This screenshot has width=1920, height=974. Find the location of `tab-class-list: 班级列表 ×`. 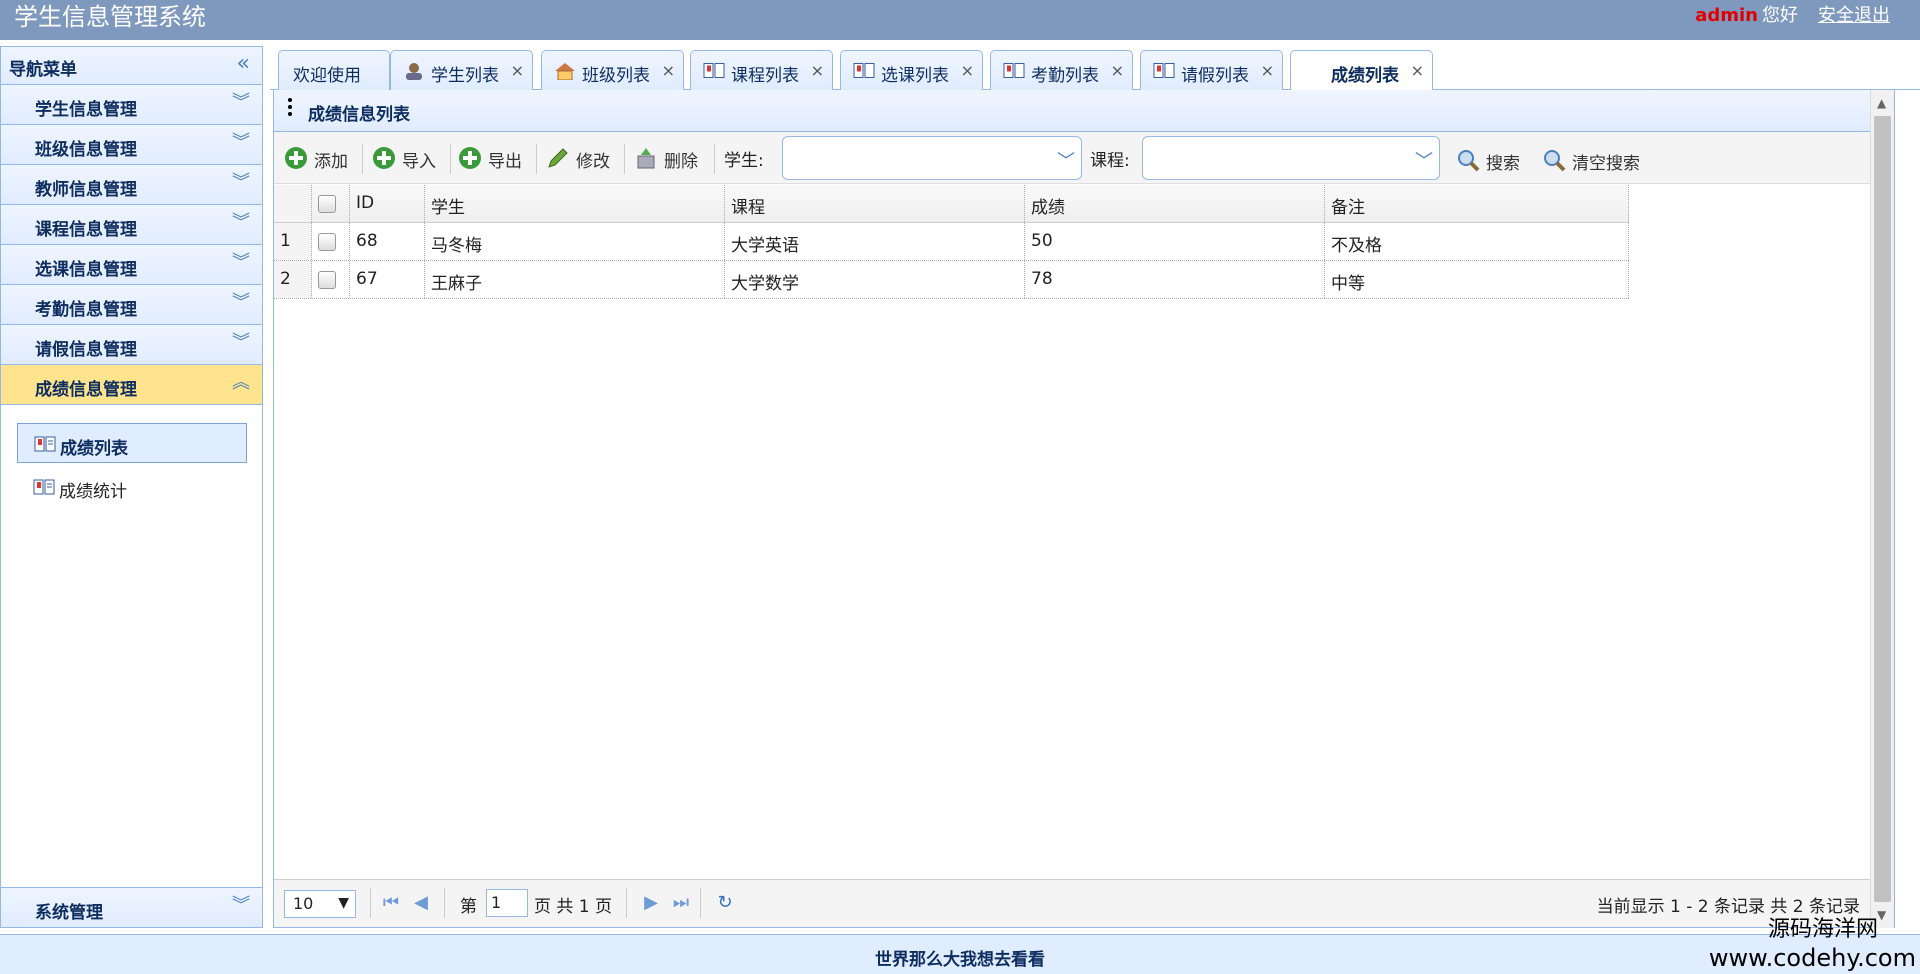

tab-class-list: 班级列表 × is located at coordinates (612, 70).